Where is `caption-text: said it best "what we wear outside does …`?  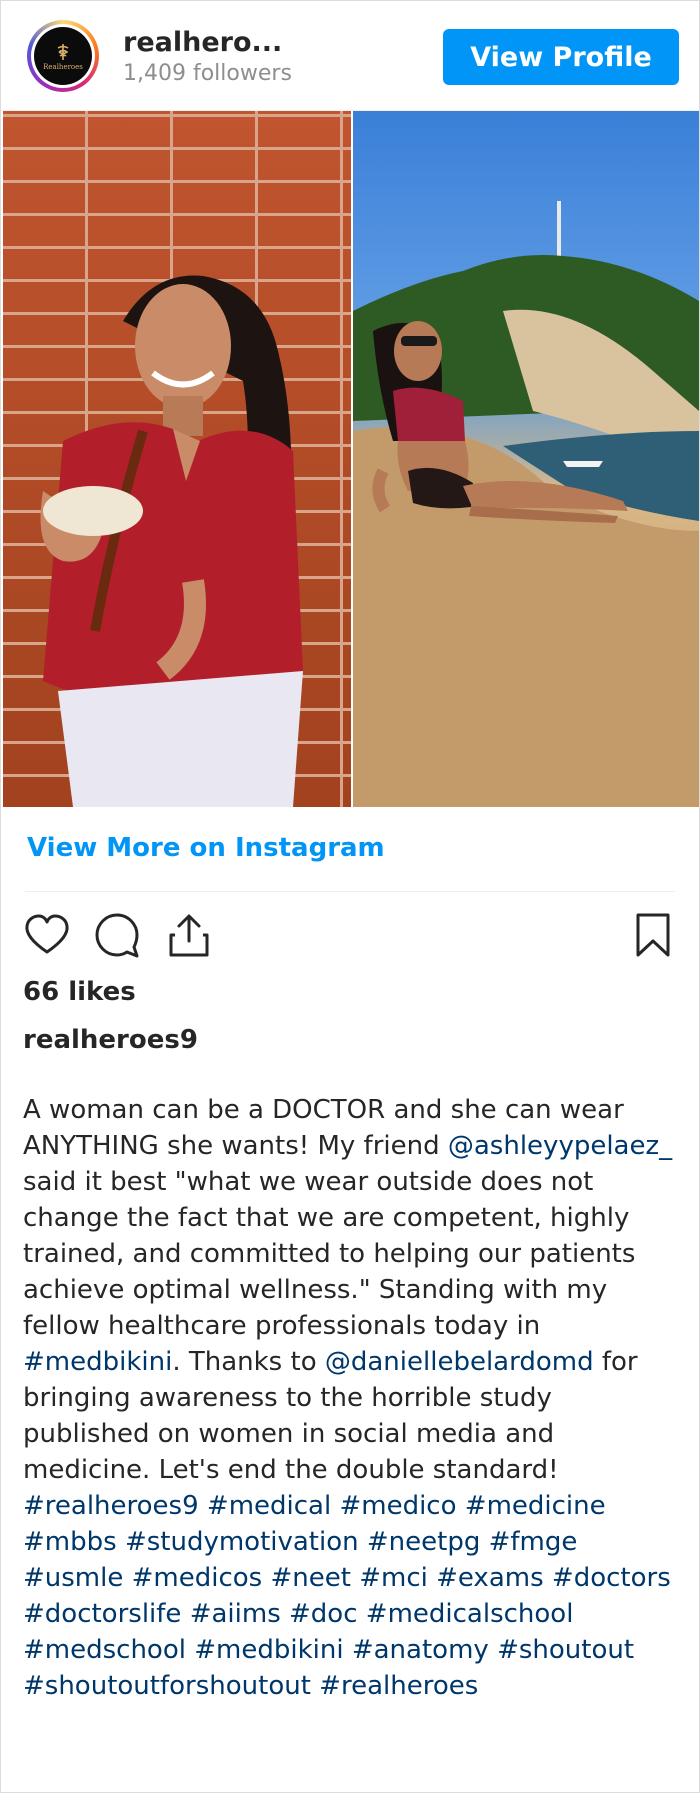 caption-text: said it best "what we wear outside does … is located at coordinates (329, 1254).